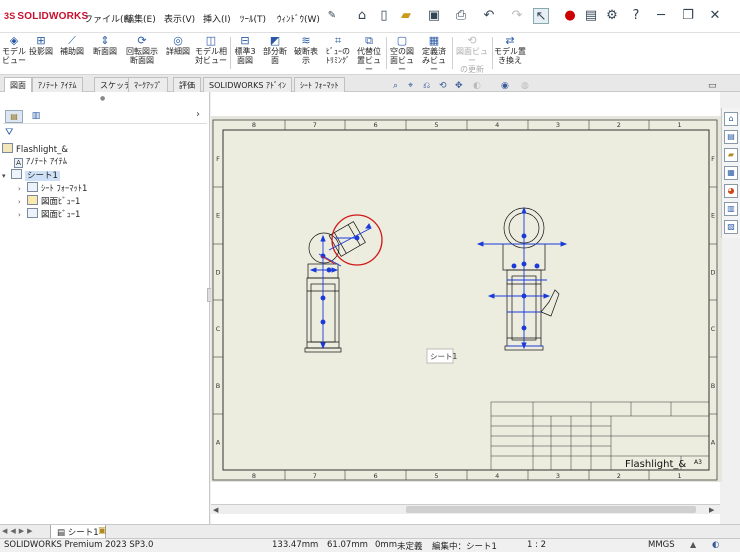 The width and height of the screenshot is (740, 552). I want to click on previous-view-icon: ⎌, so click(426, 86).